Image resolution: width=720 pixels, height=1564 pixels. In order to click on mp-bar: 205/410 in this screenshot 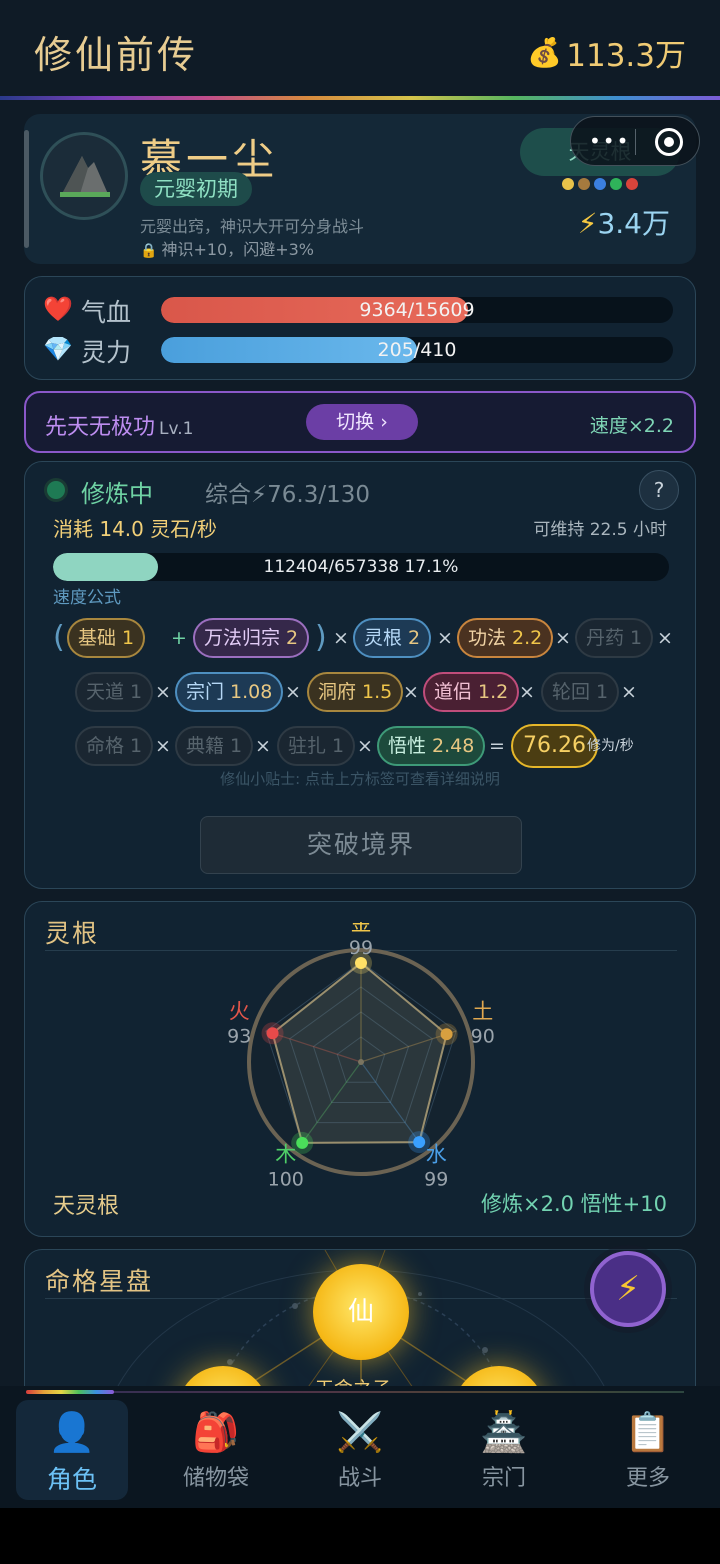, I will do `click(417, 350)`.